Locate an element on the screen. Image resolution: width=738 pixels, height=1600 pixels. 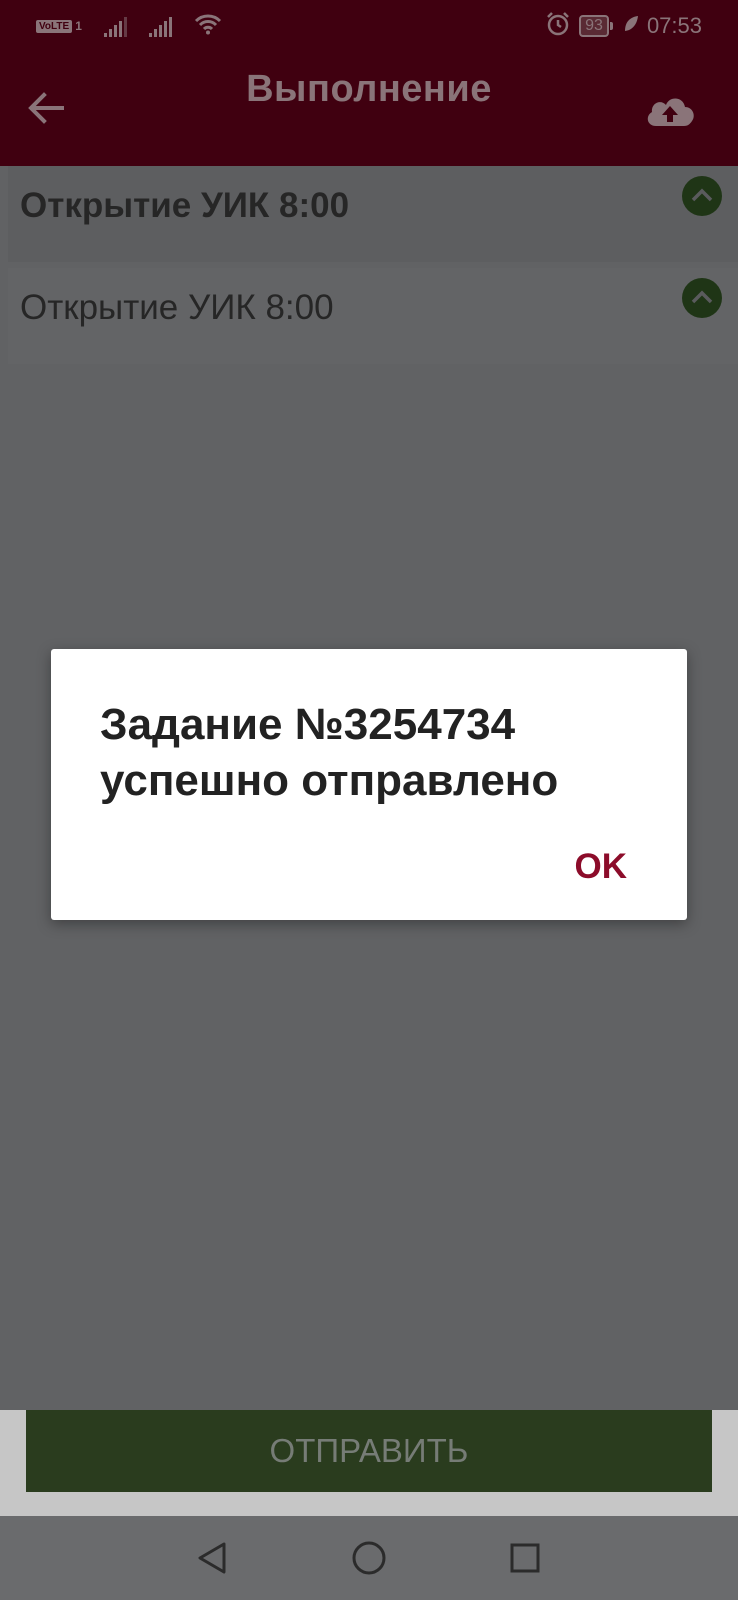
status-bar: VoLTE 1 93 07:53 is located at coordinates (369, 26).